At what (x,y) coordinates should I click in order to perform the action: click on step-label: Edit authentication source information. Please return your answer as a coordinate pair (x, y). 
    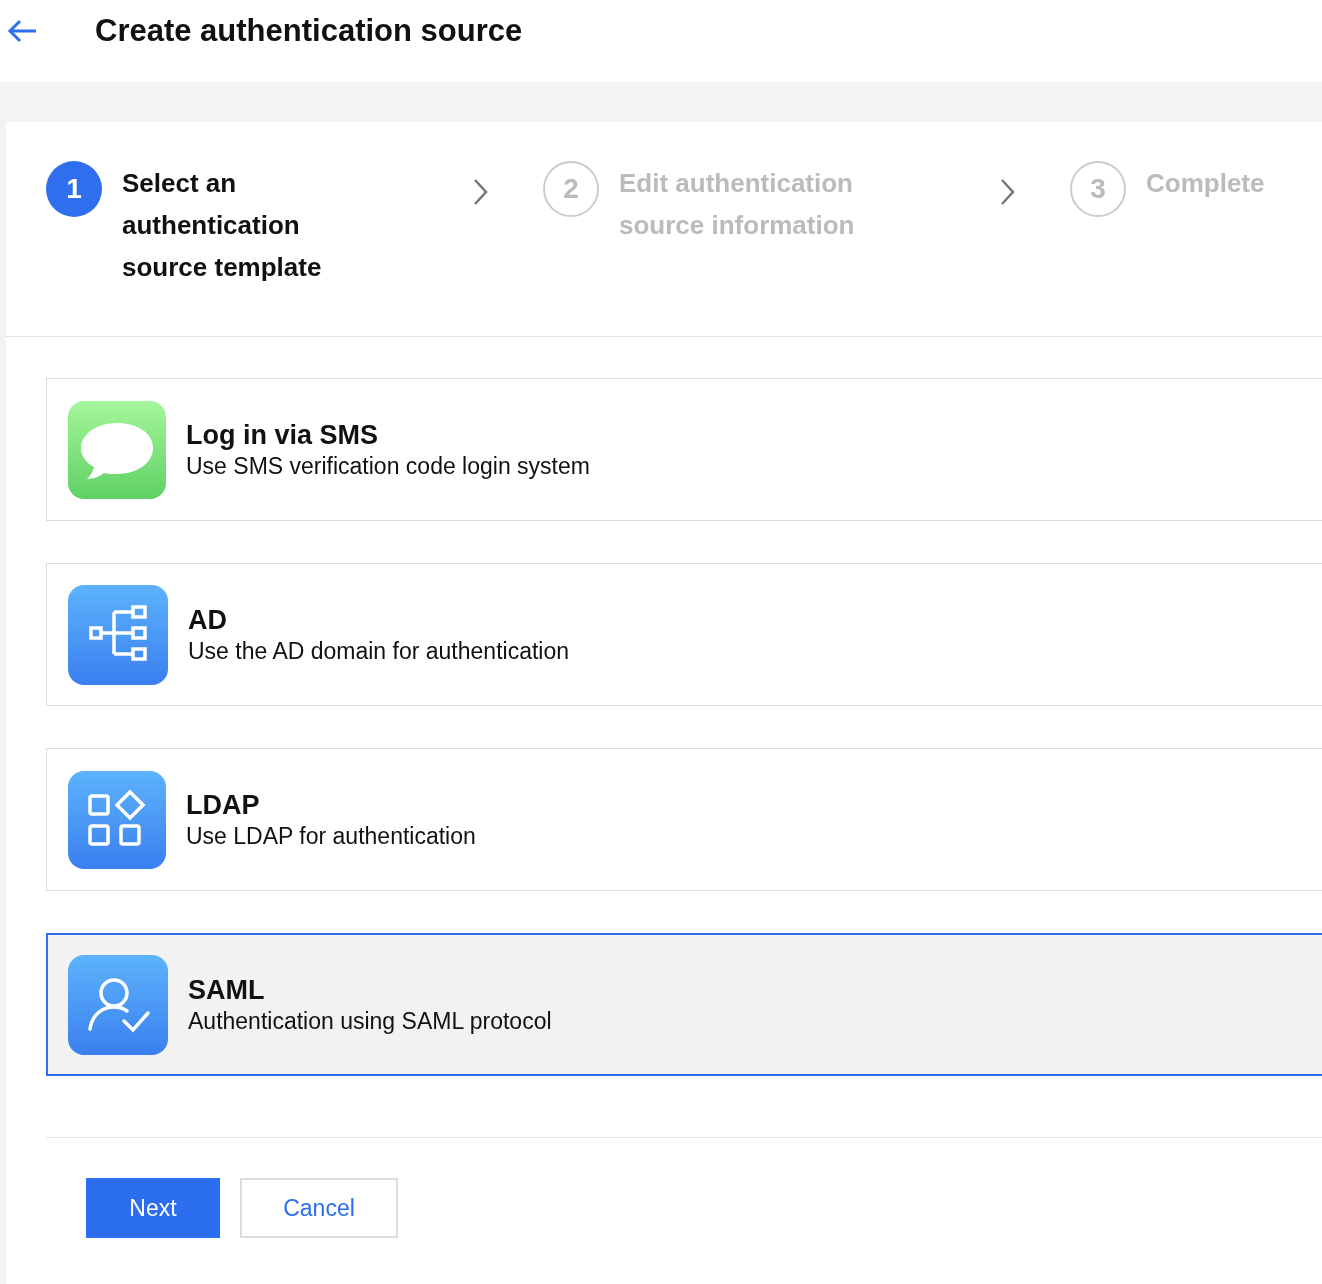
    Looking at the image, I should click on (737, 204).